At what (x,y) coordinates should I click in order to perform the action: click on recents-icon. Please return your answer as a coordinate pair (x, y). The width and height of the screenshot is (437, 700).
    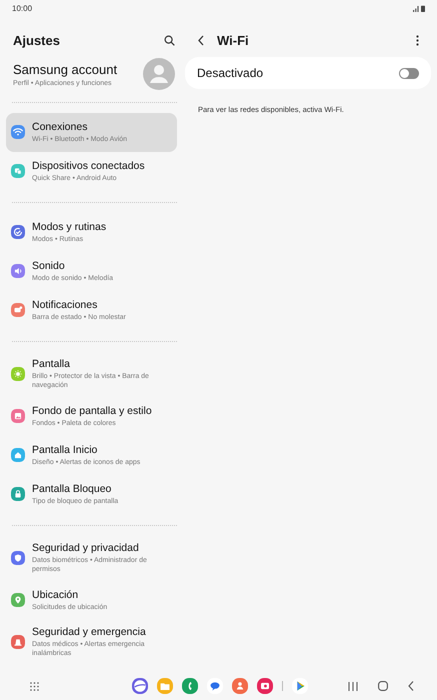
    Looking at the image, I should click on (353, 686).